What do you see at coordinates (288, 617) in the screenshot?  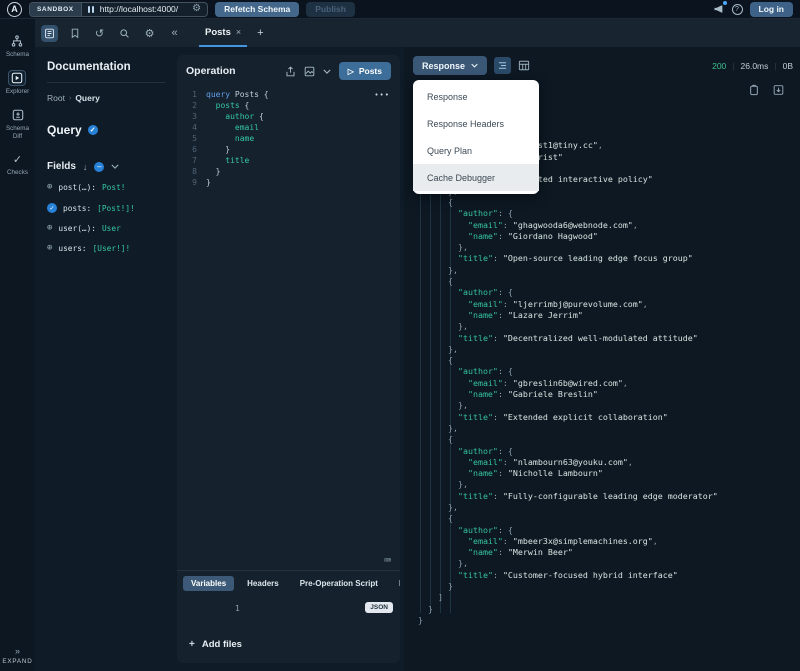 I see `variables-editor: 1 JSON` at bounding box center [288, 617].